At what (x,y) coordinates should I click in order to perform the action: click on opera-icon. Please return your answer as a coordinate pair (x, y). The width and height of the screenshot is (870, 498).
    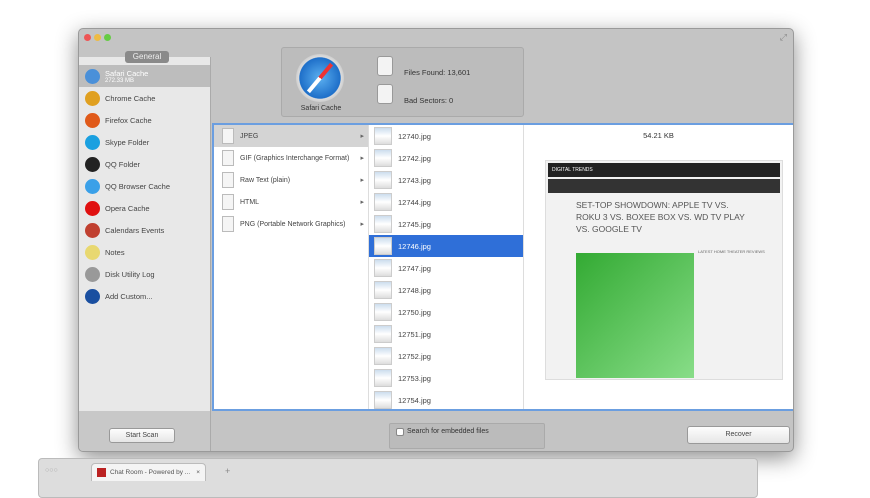
    Looking at the image, I should click on (92, 208).